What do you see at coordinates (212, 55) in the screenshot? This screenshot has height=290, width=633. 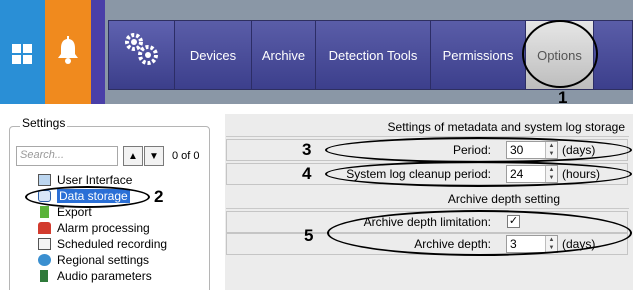 I see `menu-devices: Devices` at bounding box center [212, 55].